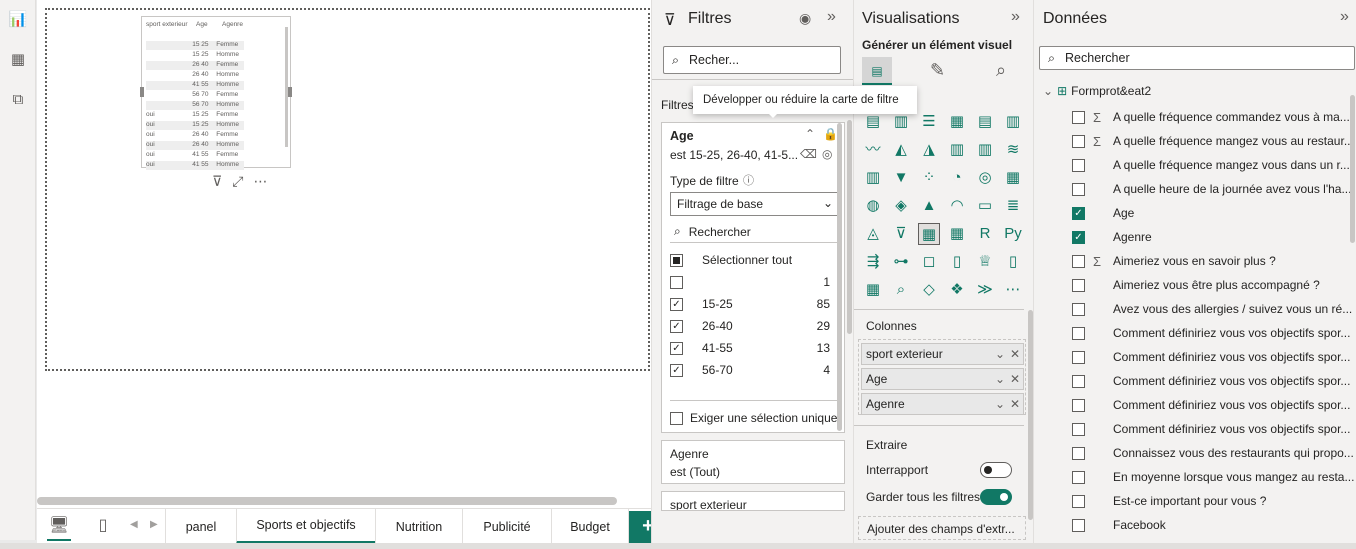 The height and width of the screenshot is (549, 1356). What do you see at coordinates (154, 524) in the screenshot?
I see `tab-next-icon: ▶` at bounding box center [154, 524].